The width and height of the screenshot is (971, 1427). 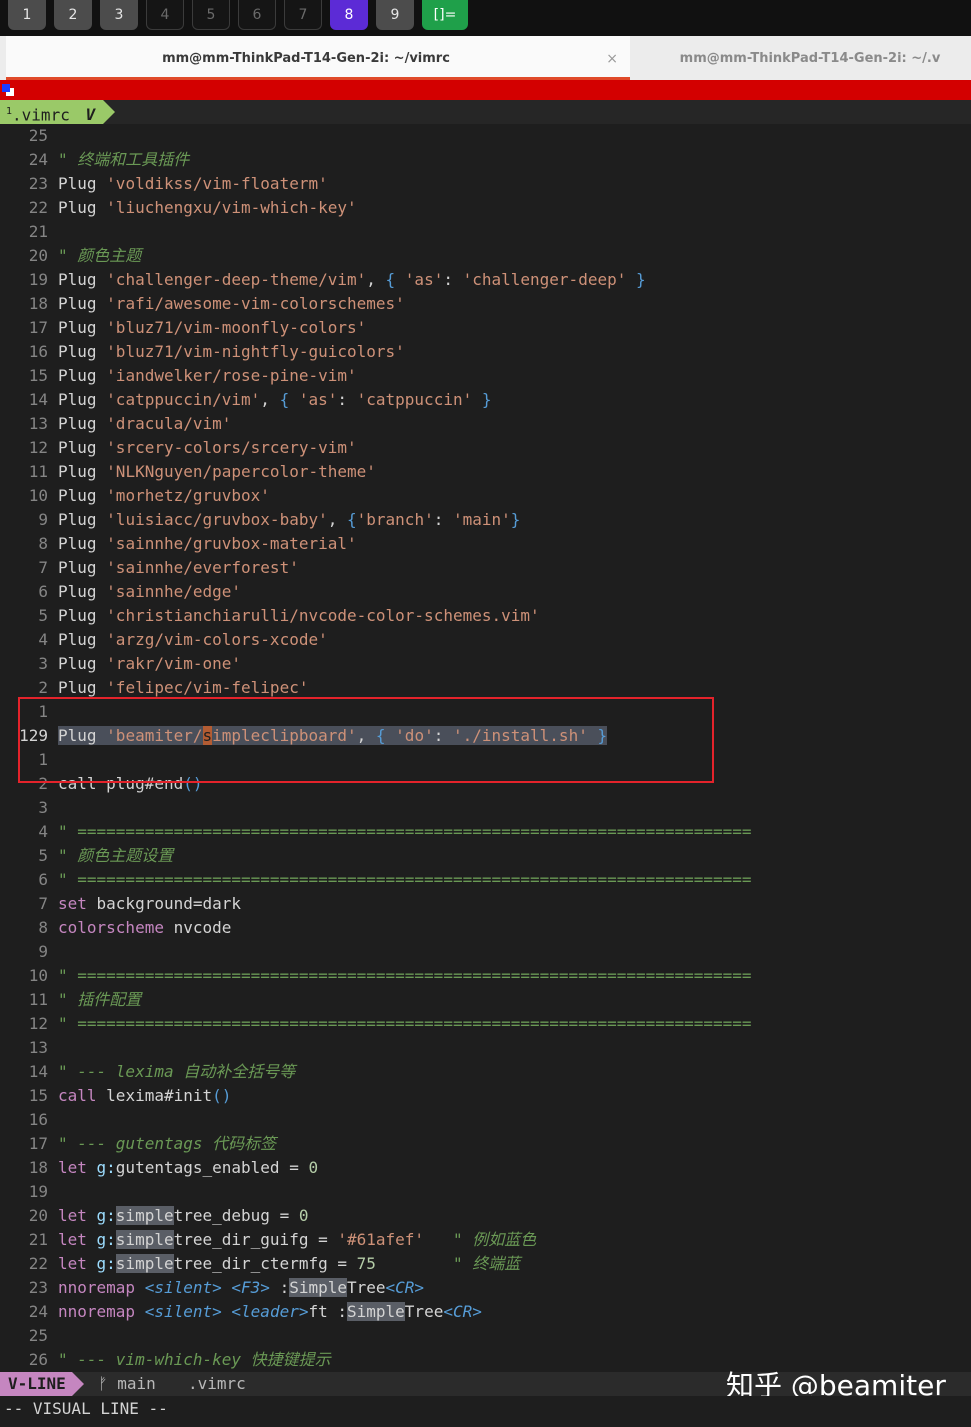 I want to click on code-line: 18 Plug 'rafi/awesome-vim-colorschemes', so click(x=485, y=304).